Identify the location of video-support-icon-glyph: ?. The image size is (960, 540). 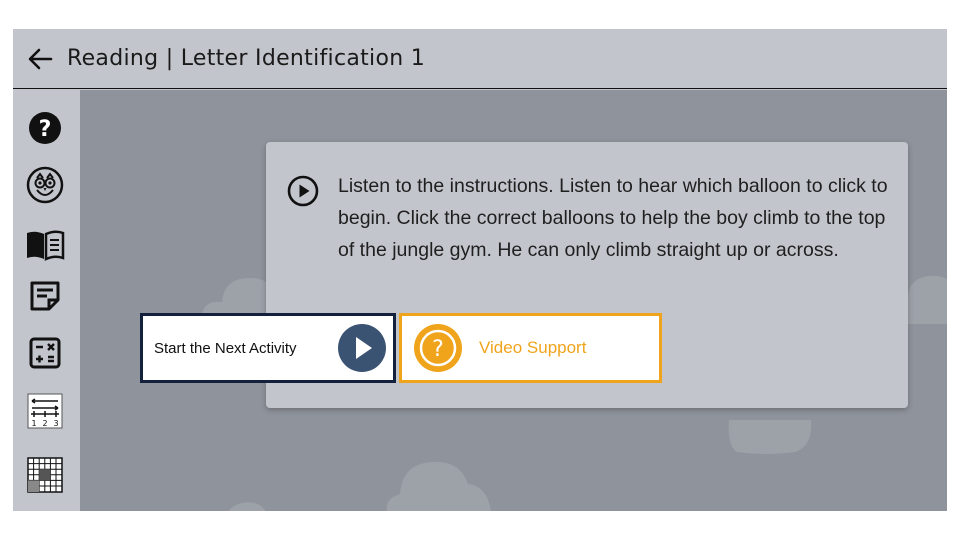
(438, 349).